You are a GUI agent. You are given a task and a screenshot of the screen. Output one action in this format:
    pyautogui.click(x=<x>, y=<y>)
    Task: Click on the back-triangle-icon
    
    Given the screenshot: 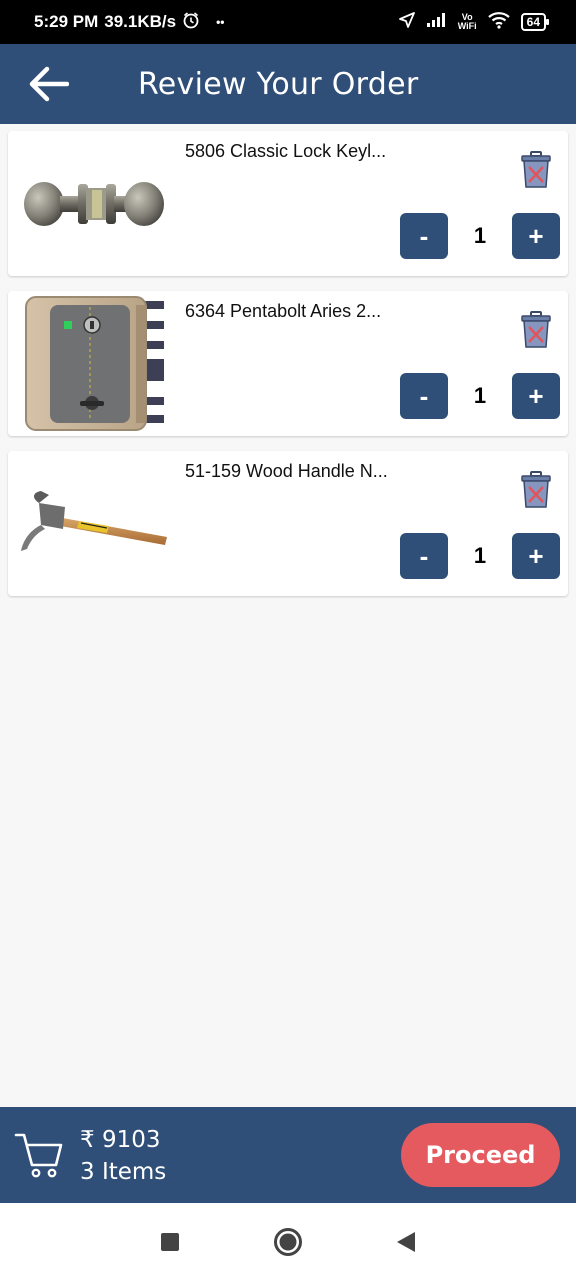 What is the action you would take?
    pyautogui.click(x=406, y=1241)
    